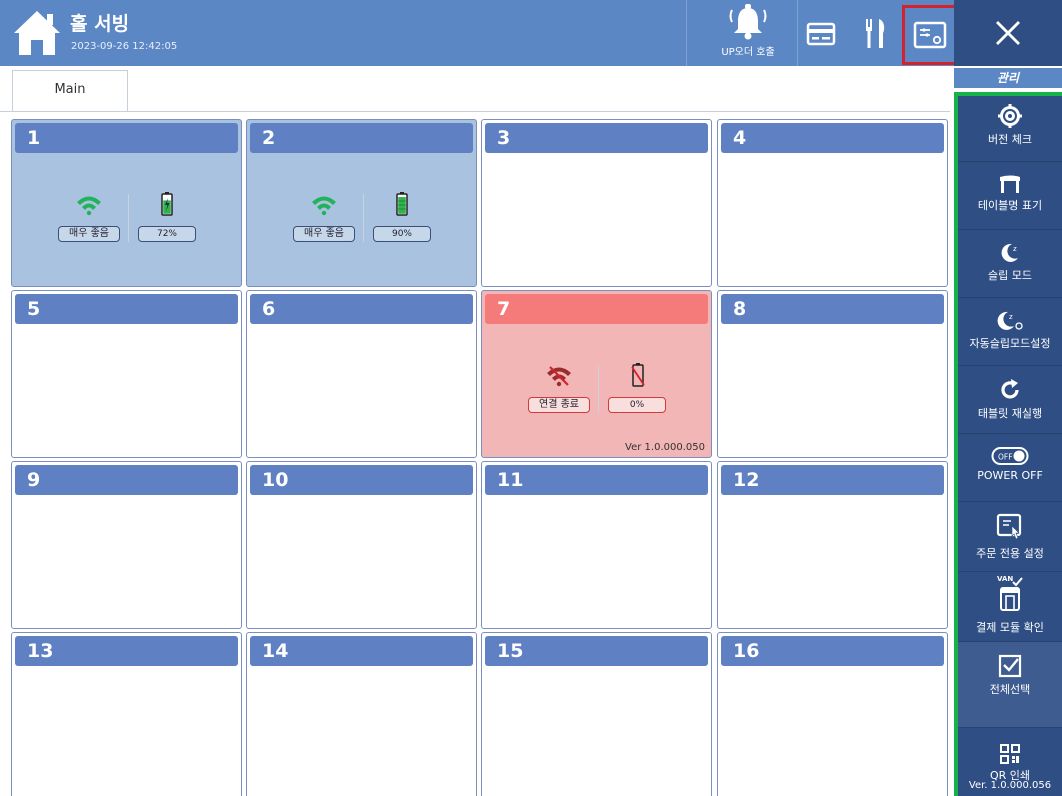  Describe the element at coordinates (596, 651) in the screenshot. I see `table-number: 15` at that location.